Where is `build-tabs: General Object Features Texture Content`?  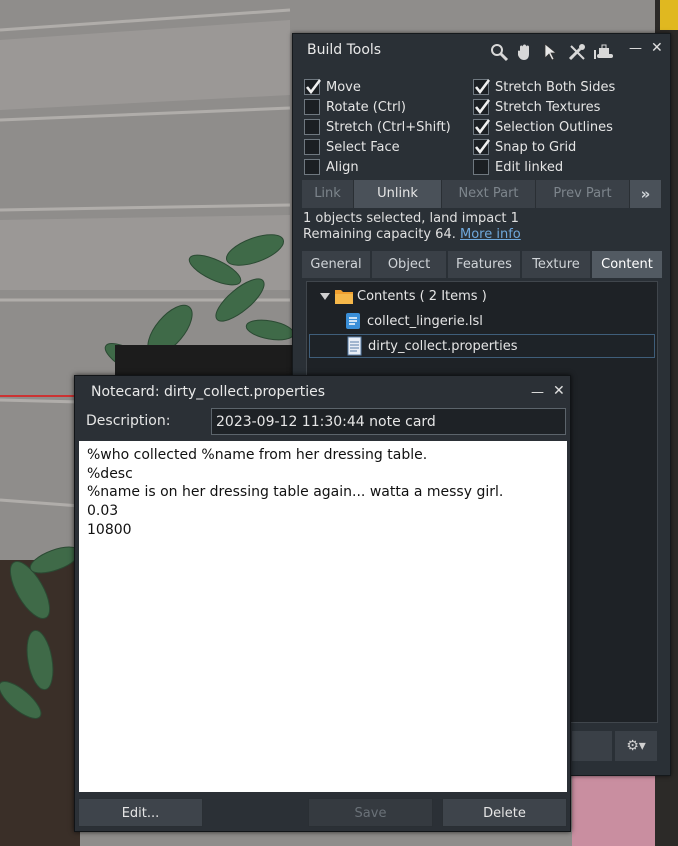
build-tabs: General Object Features Texture Content is located at coordinates (482, 264).